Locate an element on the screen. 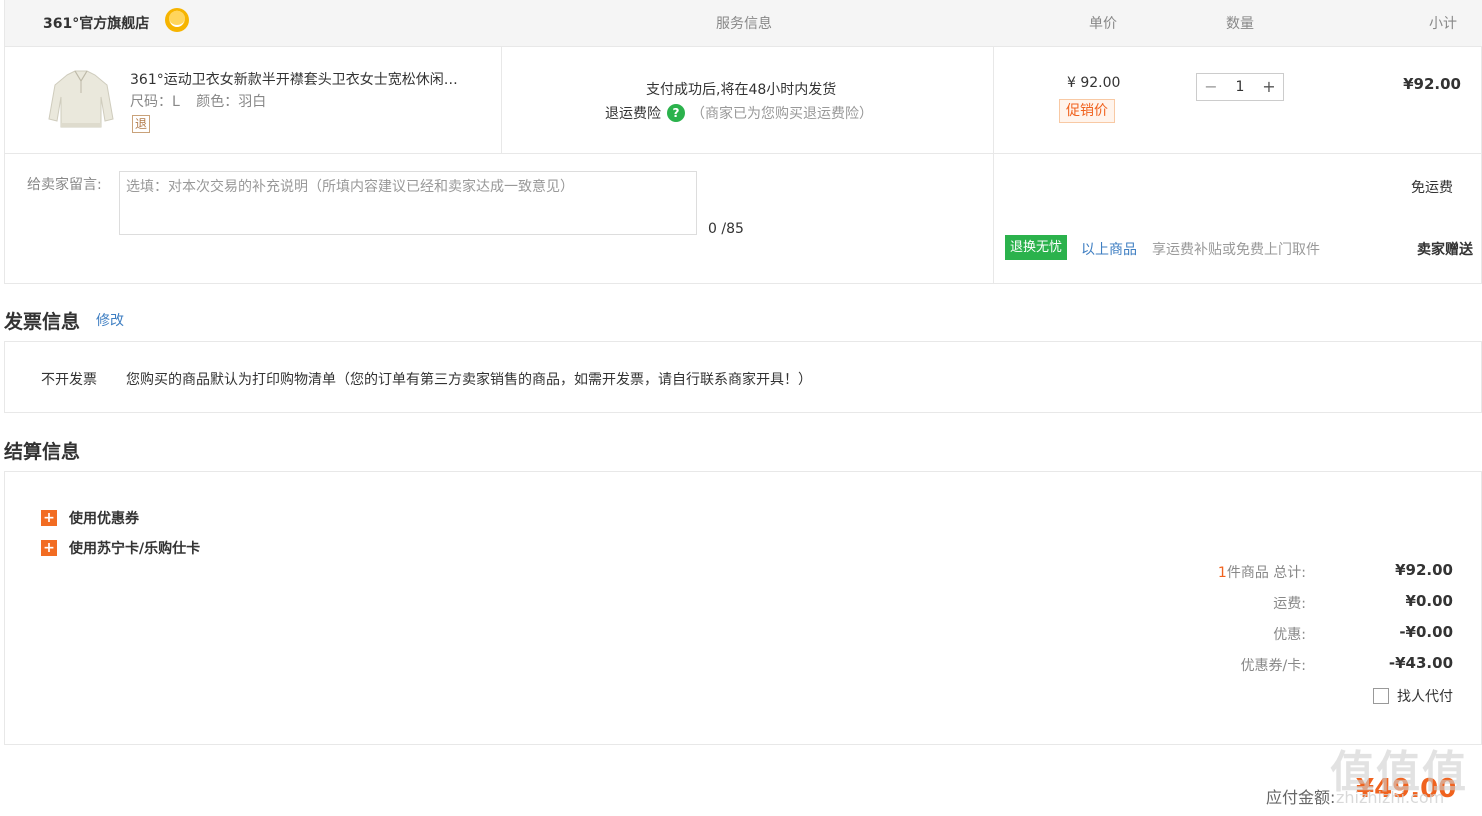 This screenshot has height=816, width=1482. return-insurance-note: （商家已为您购买退运费险） is located at coordinates (782, 114).